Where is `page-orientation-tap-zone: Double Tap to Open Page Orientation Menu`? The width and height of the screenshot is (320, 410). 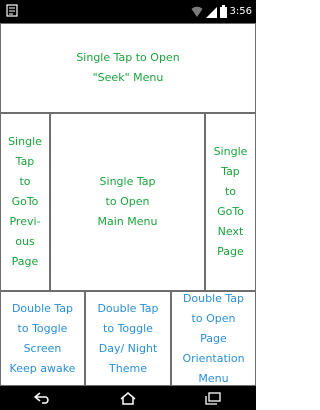 page-orientation-tap-zone: Double Tap to Open Page Orientation Menu is located at coordinates (213, 338).